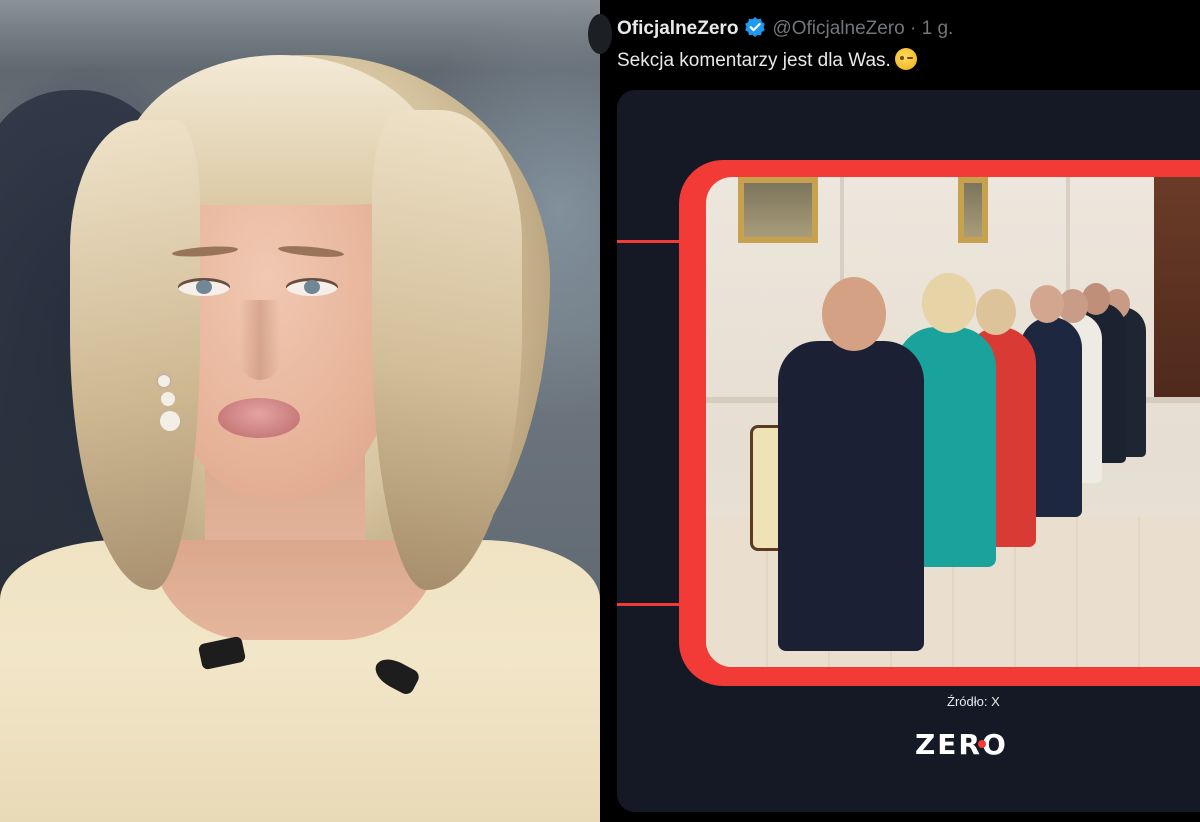  What do you see at coordinates (260, 340) in the screenshot?
I see `nose` at bounding box center [260, 340].